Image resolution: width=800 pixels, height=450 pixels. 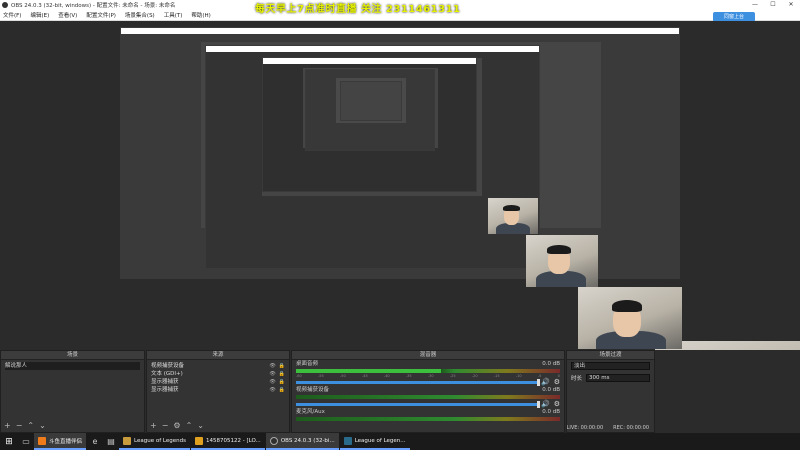 I want to click on menu-view: 查看(V), so click(x=67, y=15).